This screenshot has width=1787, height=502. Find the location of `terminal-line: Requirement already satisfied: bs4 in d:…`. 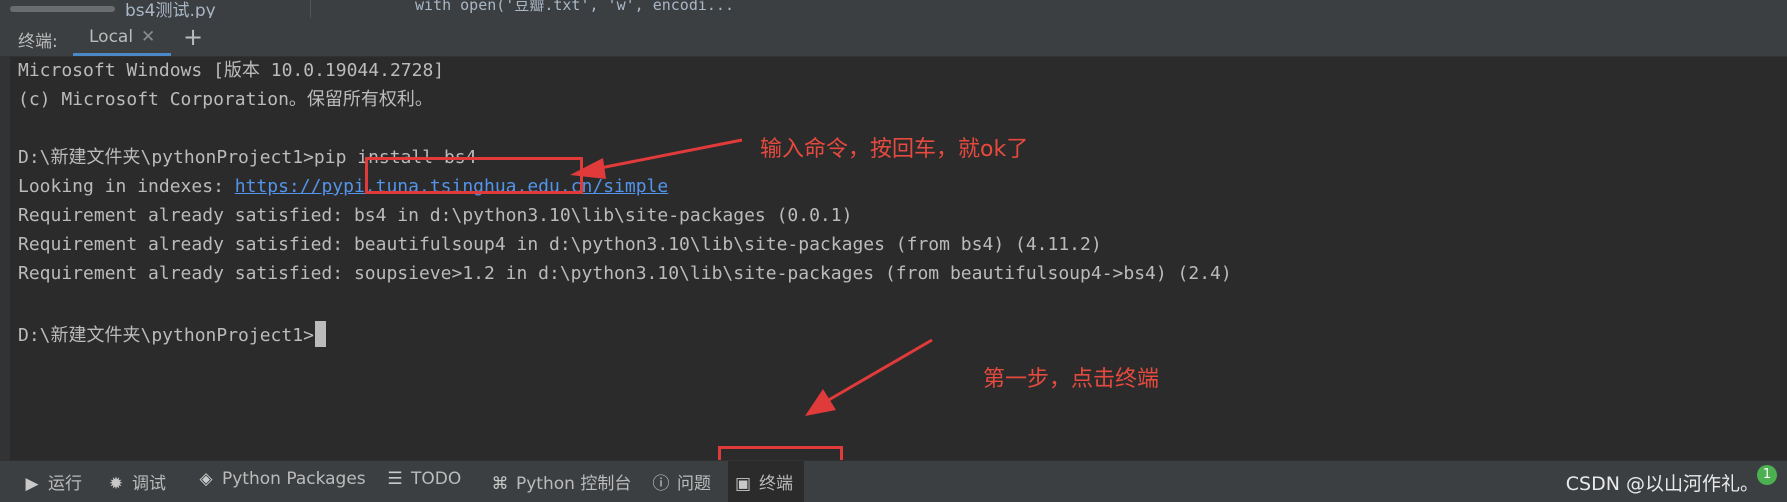

terminal-line: Requirement already satisfied: bs4 in d:… is located at coordinates (435, 215).